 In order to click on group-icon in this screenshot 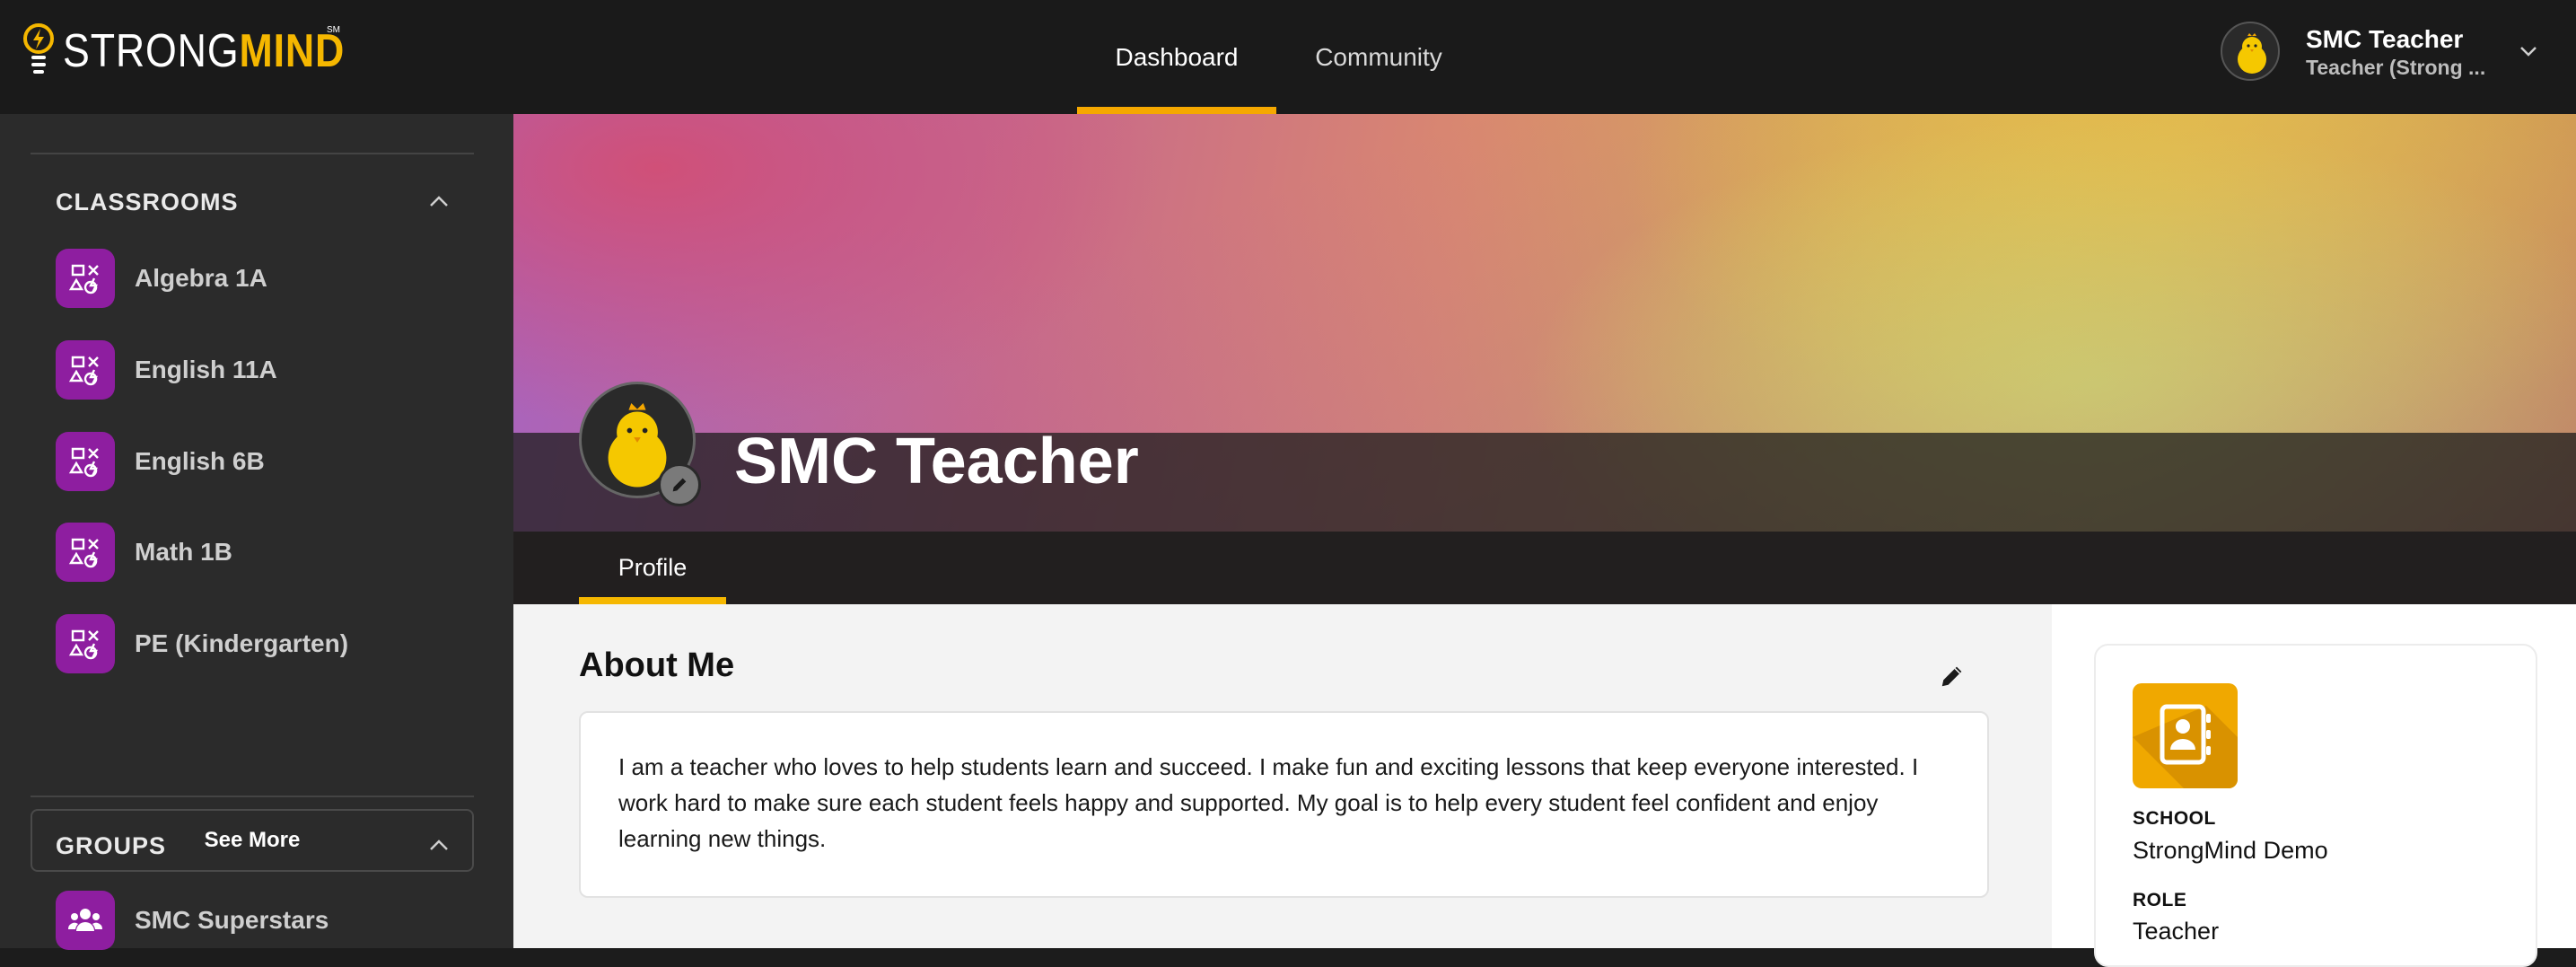, I will do `click(85, 920)`.